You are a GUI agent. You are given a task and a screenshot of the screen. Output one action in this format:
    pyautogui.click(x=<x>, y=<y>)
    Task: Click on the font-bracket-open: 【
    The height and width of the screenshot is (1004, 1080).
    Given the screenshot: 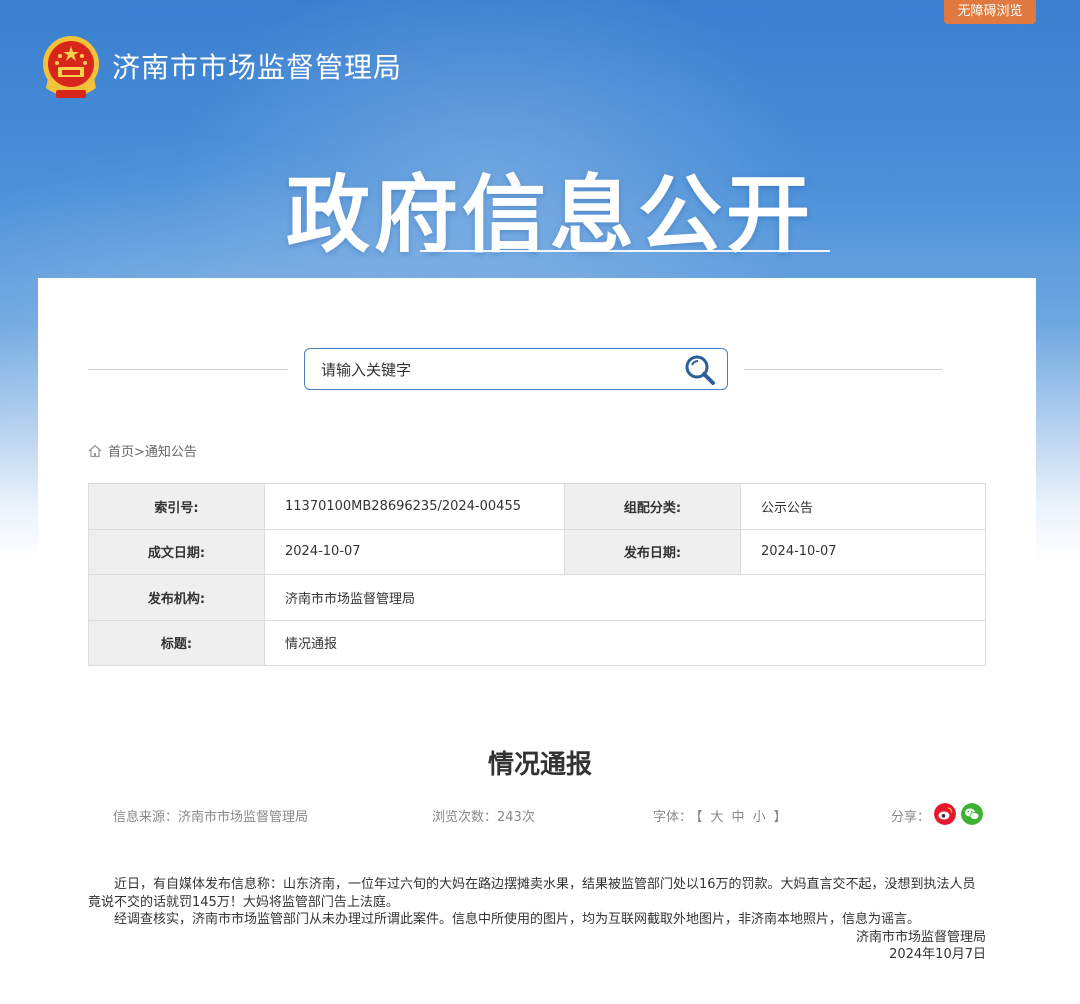 What is the action you would take?
    pyautogui.click(x=699, y=817)
    